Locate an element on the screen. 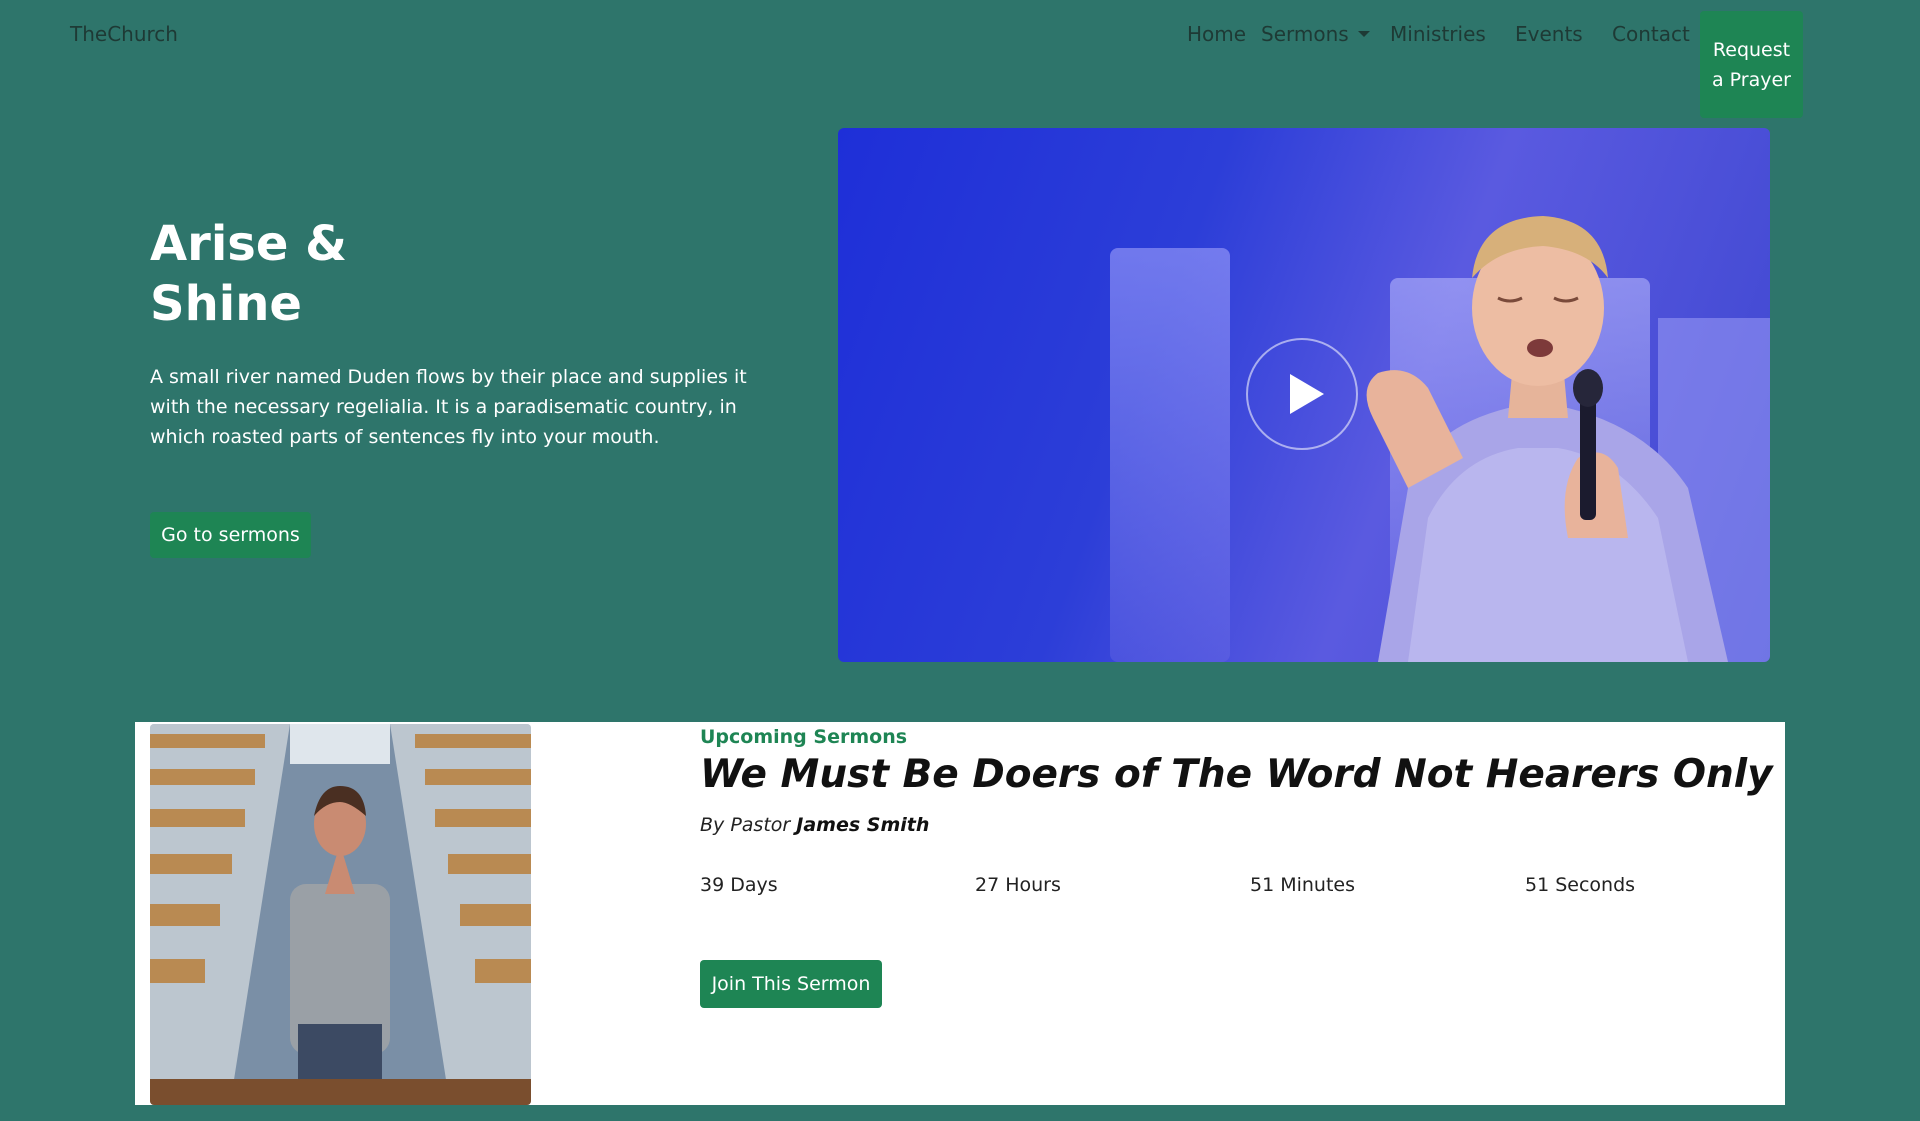 The height and width of the screenshot is (1121, 1920). sermon-byline: By Pastor James Smith is located at coordinates (814, 825).